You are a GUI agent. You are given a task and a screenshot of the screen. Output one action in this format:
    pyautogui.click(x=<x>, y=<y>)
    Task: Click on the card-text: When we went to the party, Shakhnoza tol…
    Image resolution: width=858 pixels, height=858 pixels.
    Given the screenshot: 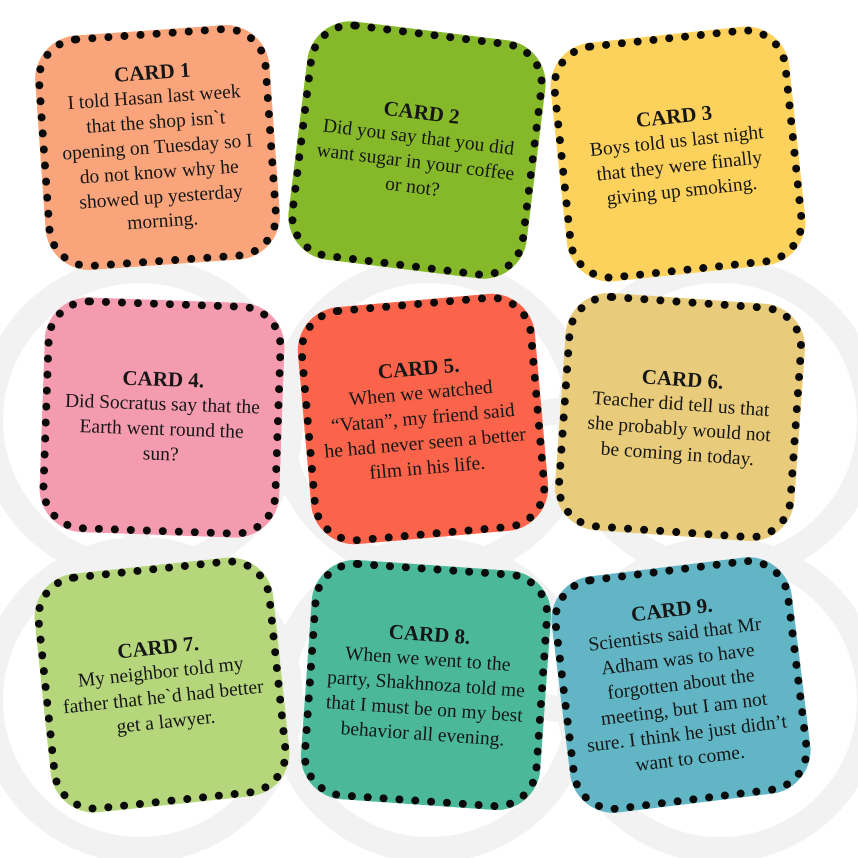 What is the action you would take?
    pyautogui.click(x=425, y=697)
    